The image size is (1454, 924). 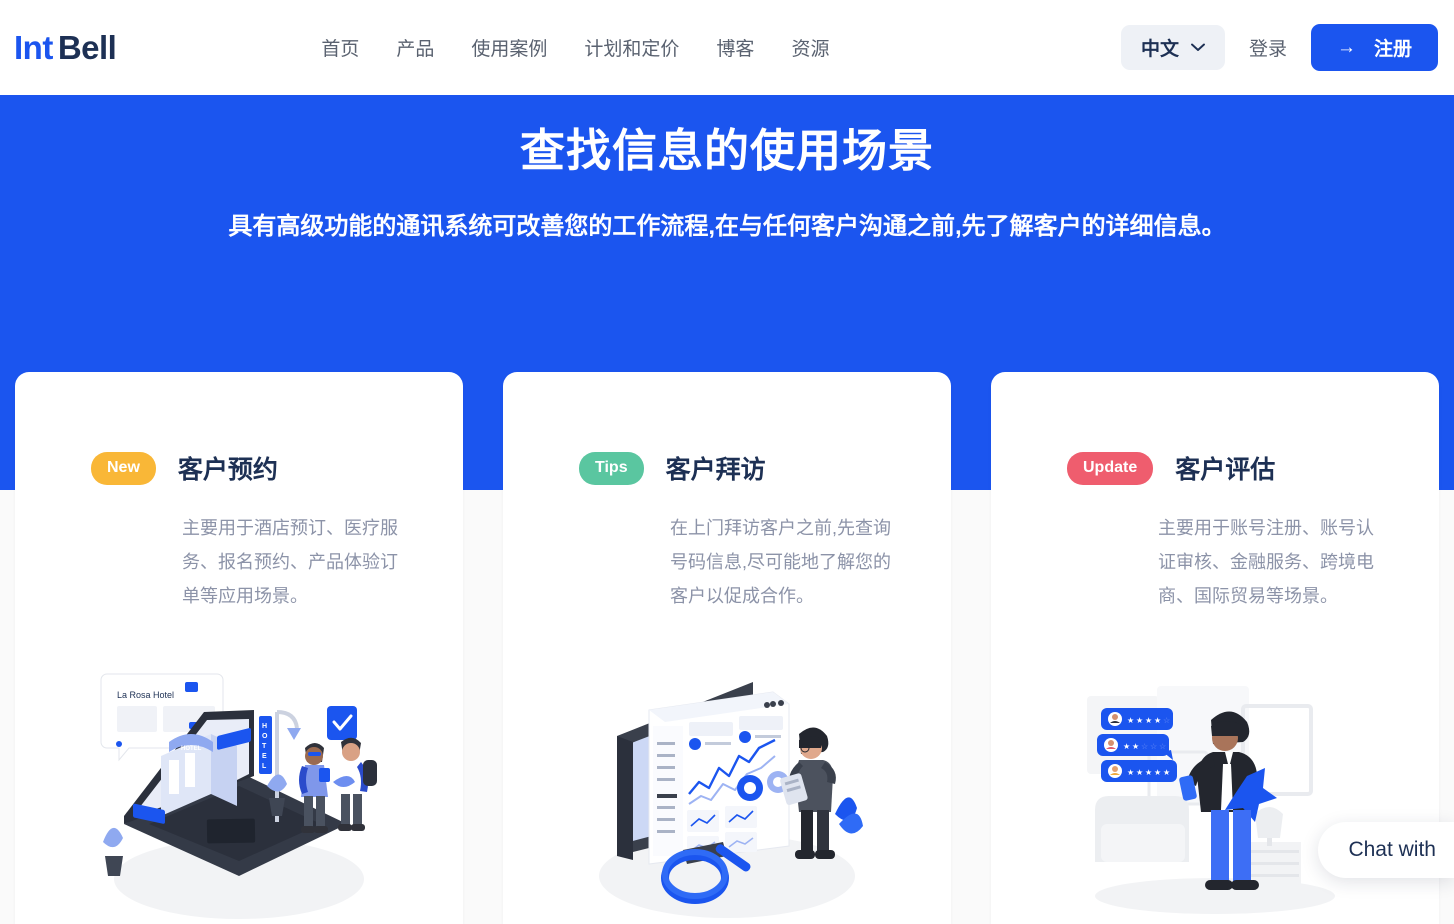 What do you see at coordinates (340, 47) in the screenshot?
I see `nav-item-home: 首页` at bounding box center [340, 47].